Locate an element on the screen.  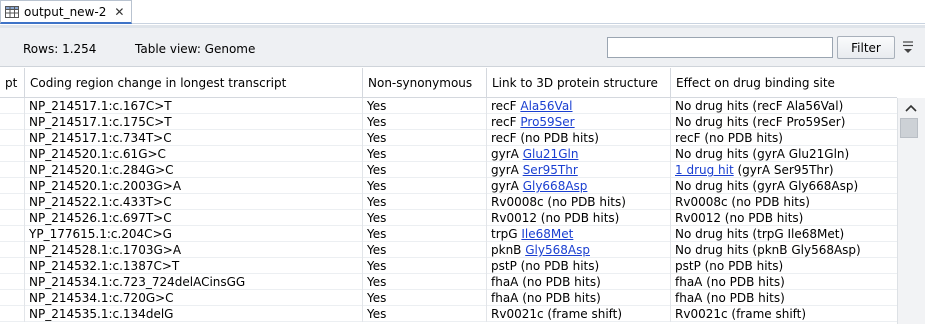
table-icon is located at coordinates (12, 11).